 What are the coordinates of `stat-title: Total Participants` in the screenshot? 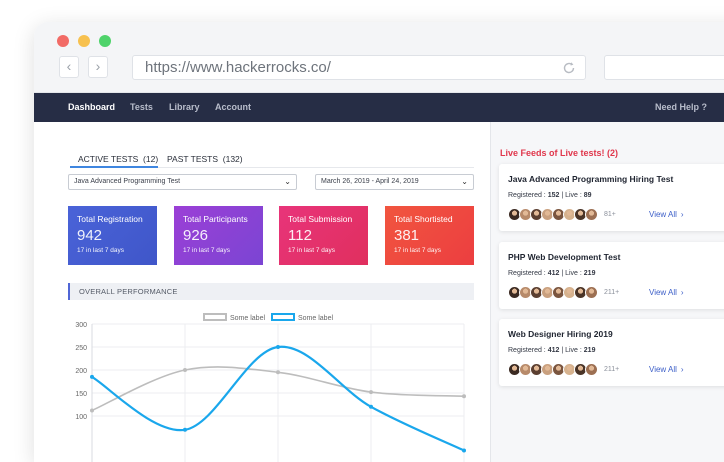 It's located at (215, 219).